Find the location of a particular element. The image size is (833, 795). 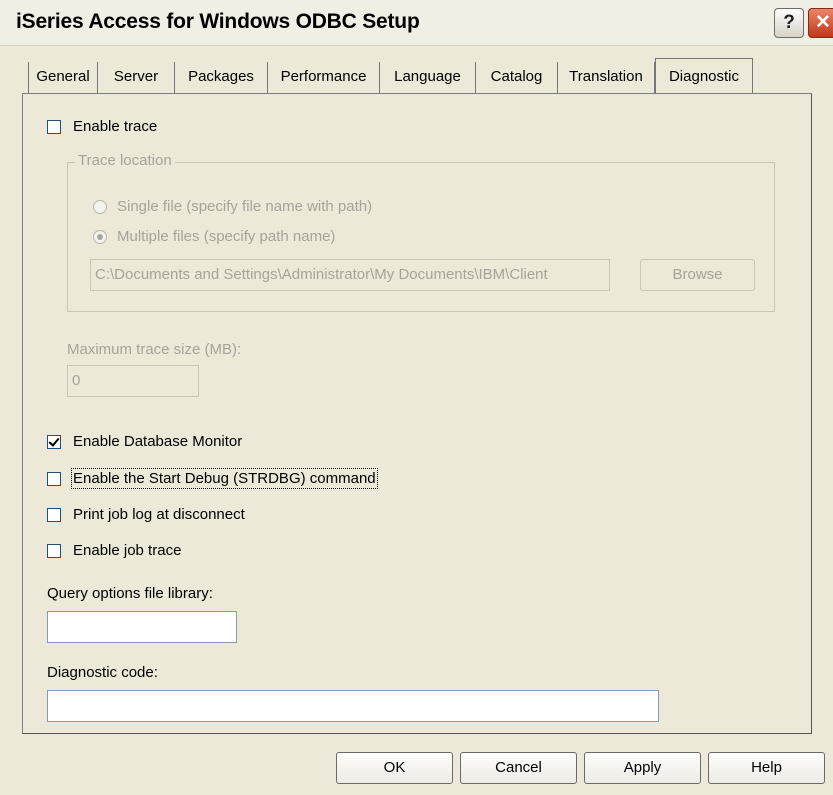

enable-strdbg-label: Enable the Start Debug (STRDBG) command is located at coordinates (224, 478).